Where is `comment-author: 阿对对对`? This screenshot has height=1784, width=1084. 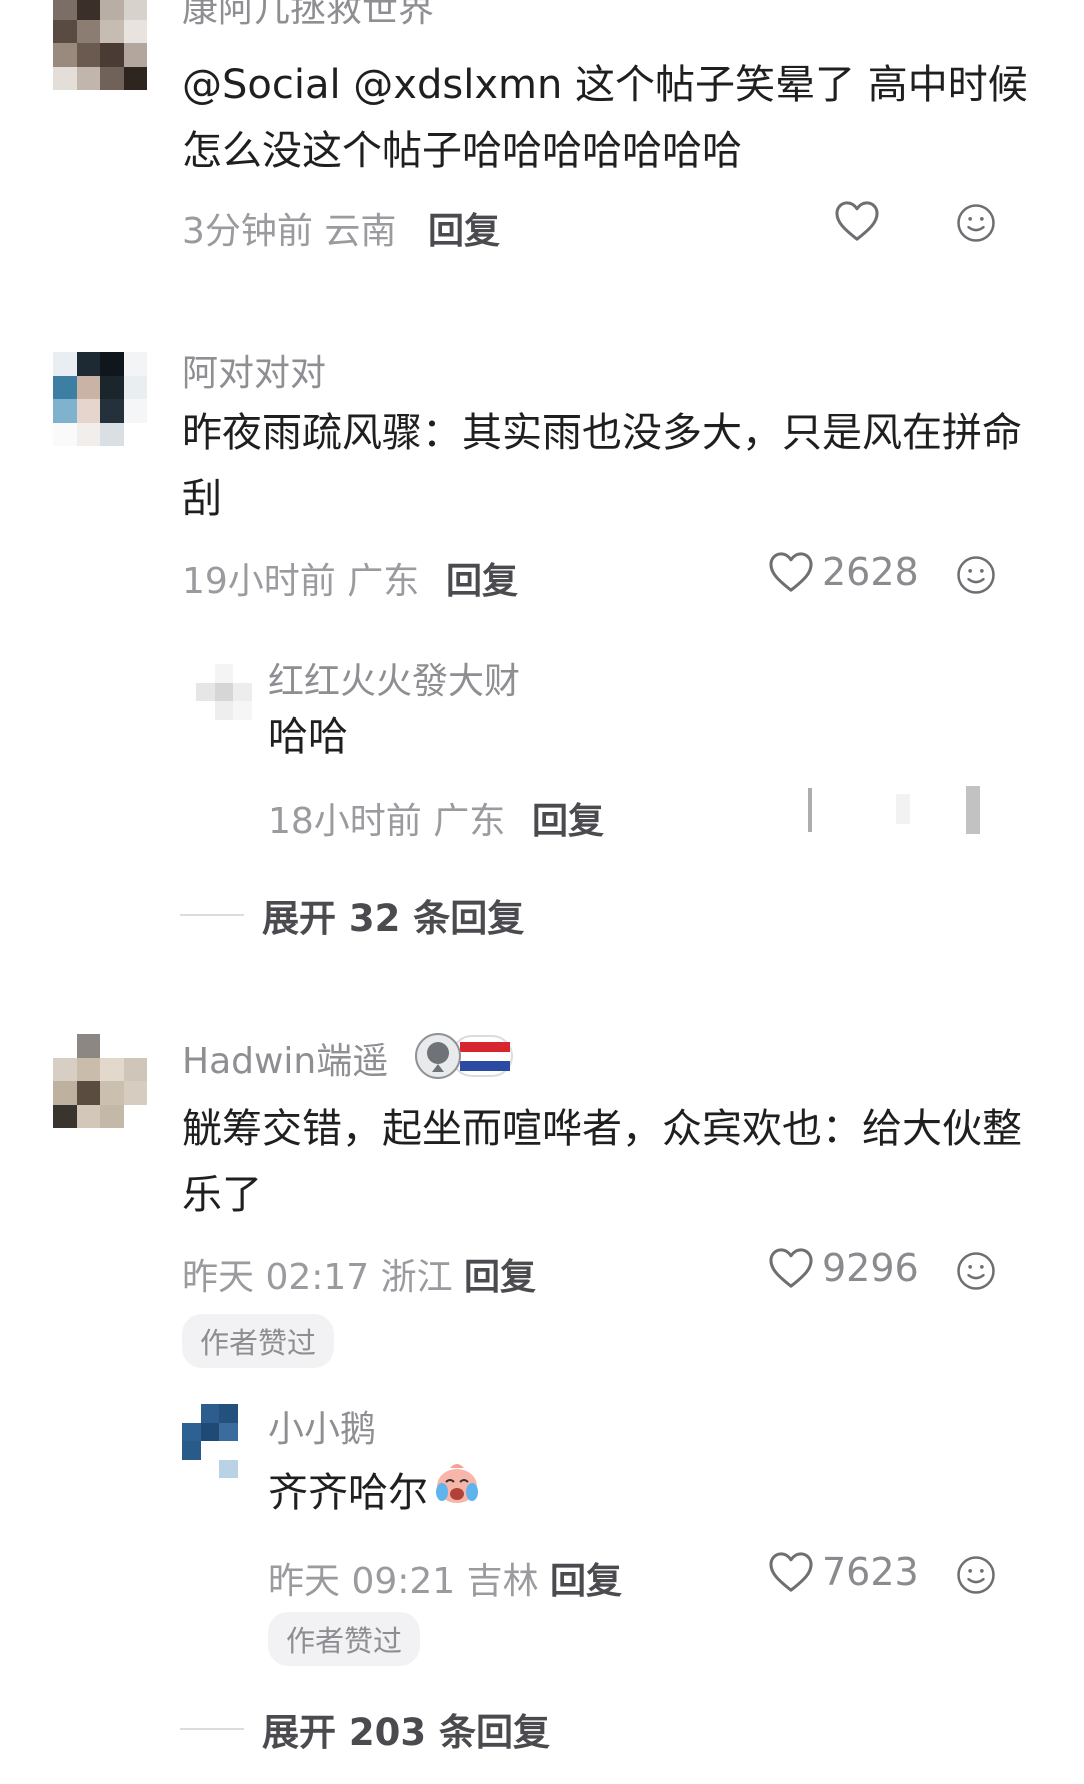 comment-author: 阿对对对 is located at coordinates (254, 370).